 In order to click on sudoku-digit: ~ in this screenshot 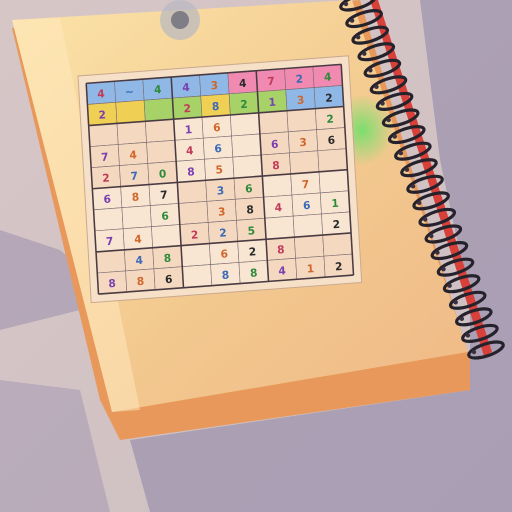, I will do `click(130, 92)`.